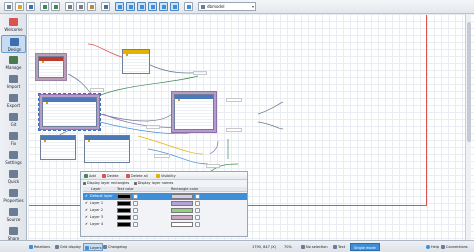  Describe the element at coordinates (69, 6) in the screenshot. I see `cut-button` at that location.